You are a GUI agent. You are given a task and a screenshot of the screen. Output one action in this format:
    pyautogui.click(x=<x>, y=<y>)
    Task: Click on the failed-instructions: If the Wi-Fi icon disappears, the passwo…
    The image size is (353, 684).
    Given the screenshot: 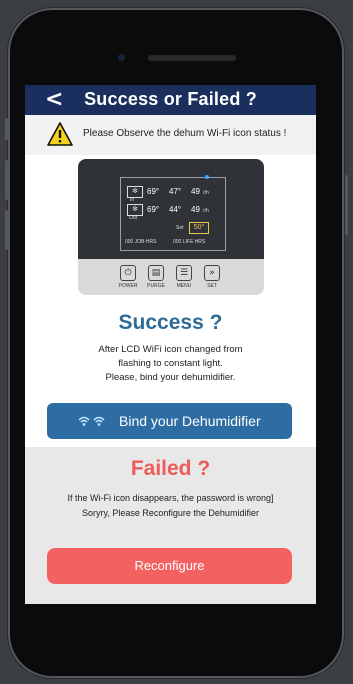 What is the action you would take?
    pyautogui.click(x=170, y=506)
    